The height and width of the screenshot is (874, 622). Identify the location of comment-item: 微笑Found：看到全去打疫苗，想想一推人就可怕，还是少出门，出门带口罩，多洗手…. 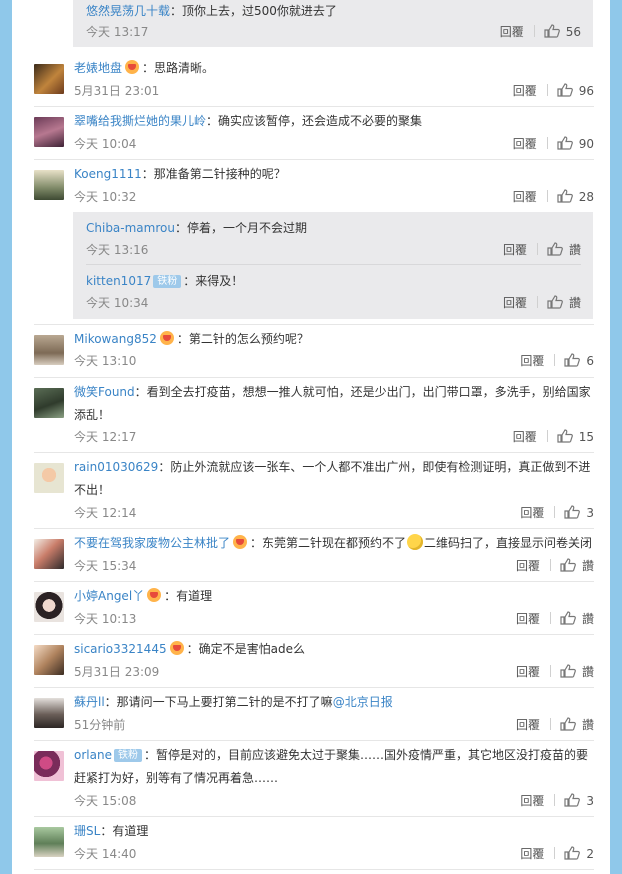
(311, 415).